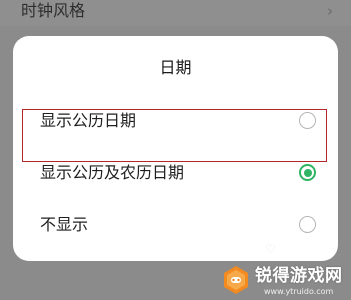 The width and height of the screenshot is (351, 300). Describe the element at coordinates (175, 67) in the screenshot. I see `dialog-title: 日期` at that location.